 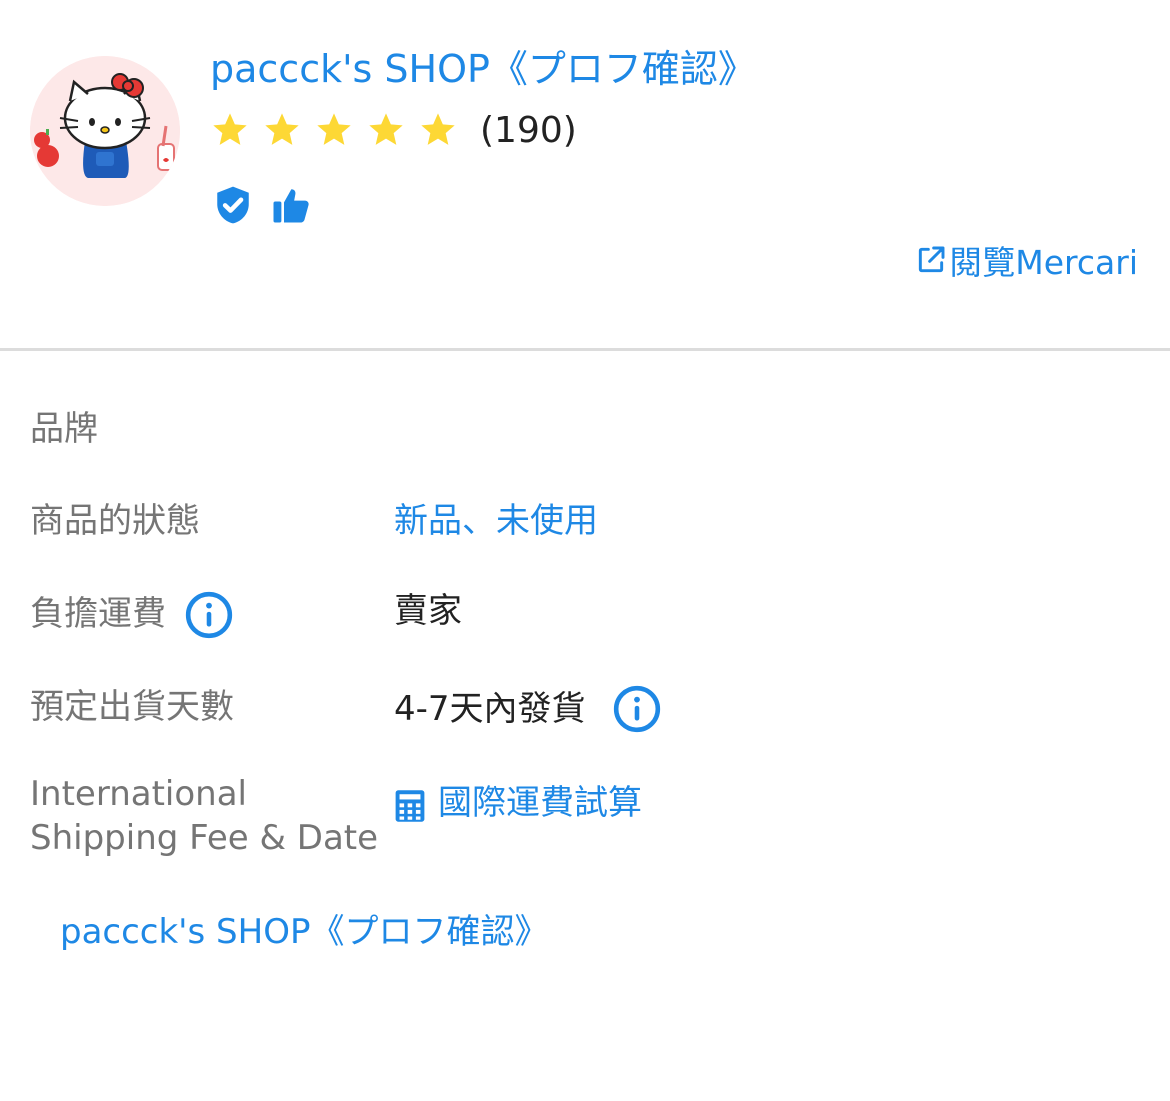 What do you see at coordinates (1043, 262) in the screenshot?
I see `open-mercari-label: 閱覽Mercari` at bounding box center [1043, 262].